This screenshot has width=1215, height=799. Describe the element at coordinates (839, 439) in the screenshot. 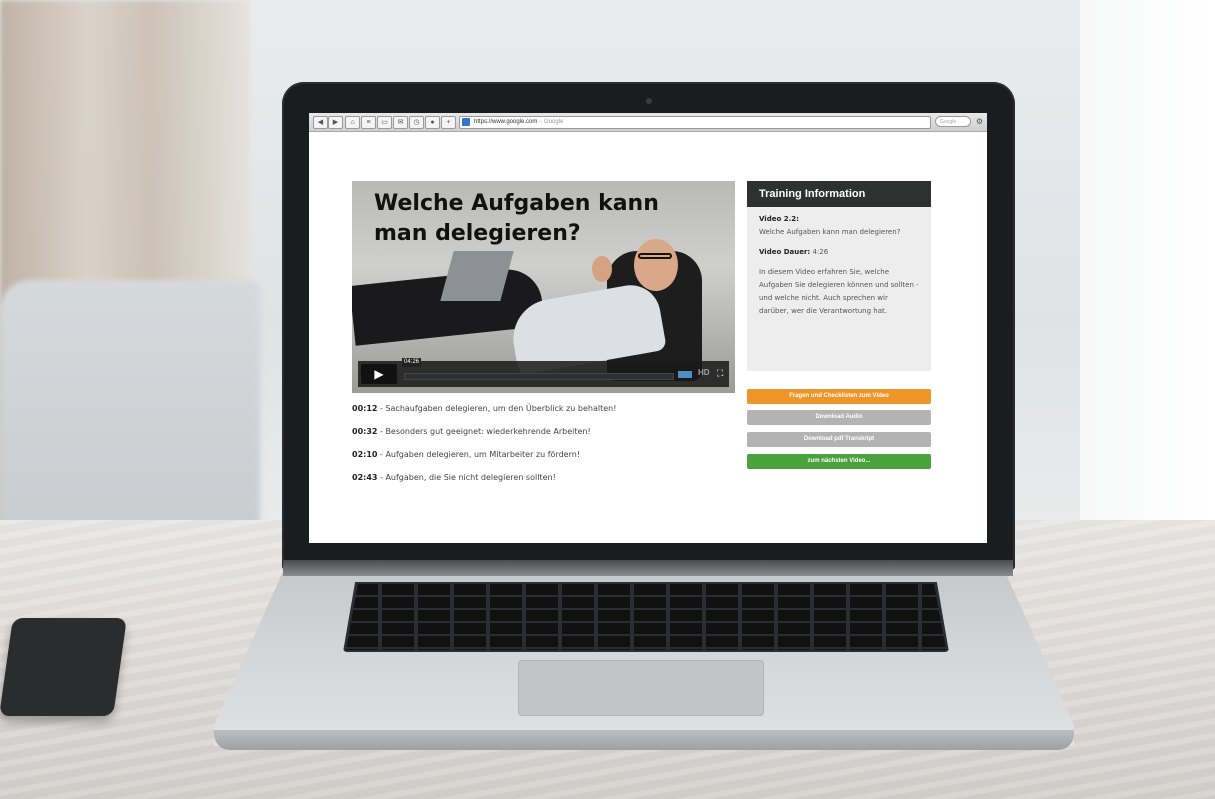

I see `download-transcript-button: Download pdf Transkript` at that location.